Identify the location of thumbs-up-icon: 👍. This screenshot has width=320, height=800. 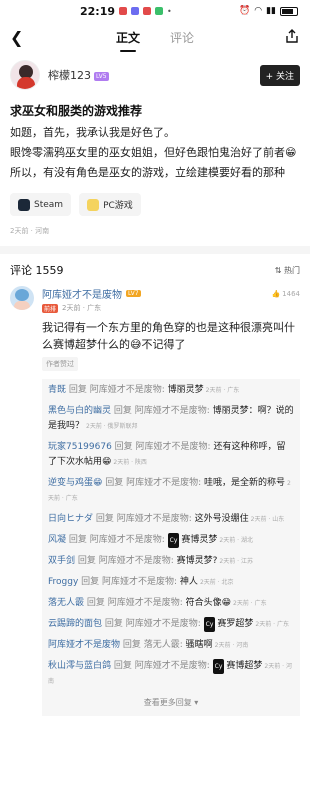
(276, 293).